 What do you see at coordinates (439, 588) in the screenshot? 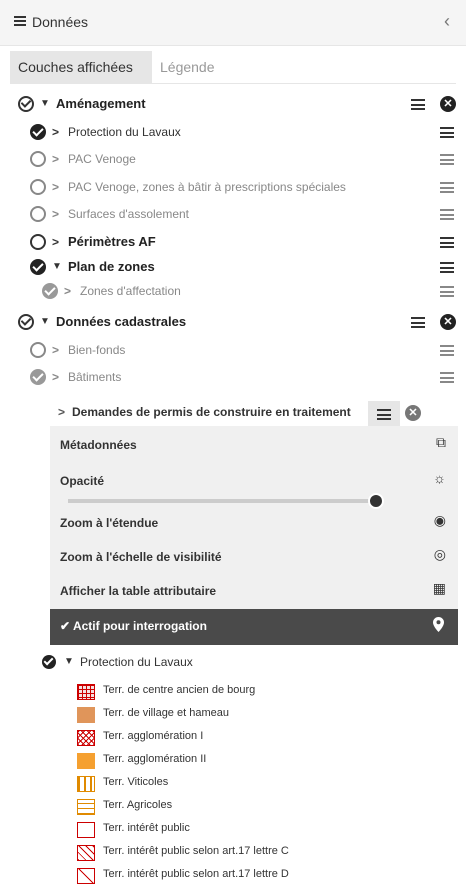
I see `table-icon: ▦` at bounding box center [439, 588].